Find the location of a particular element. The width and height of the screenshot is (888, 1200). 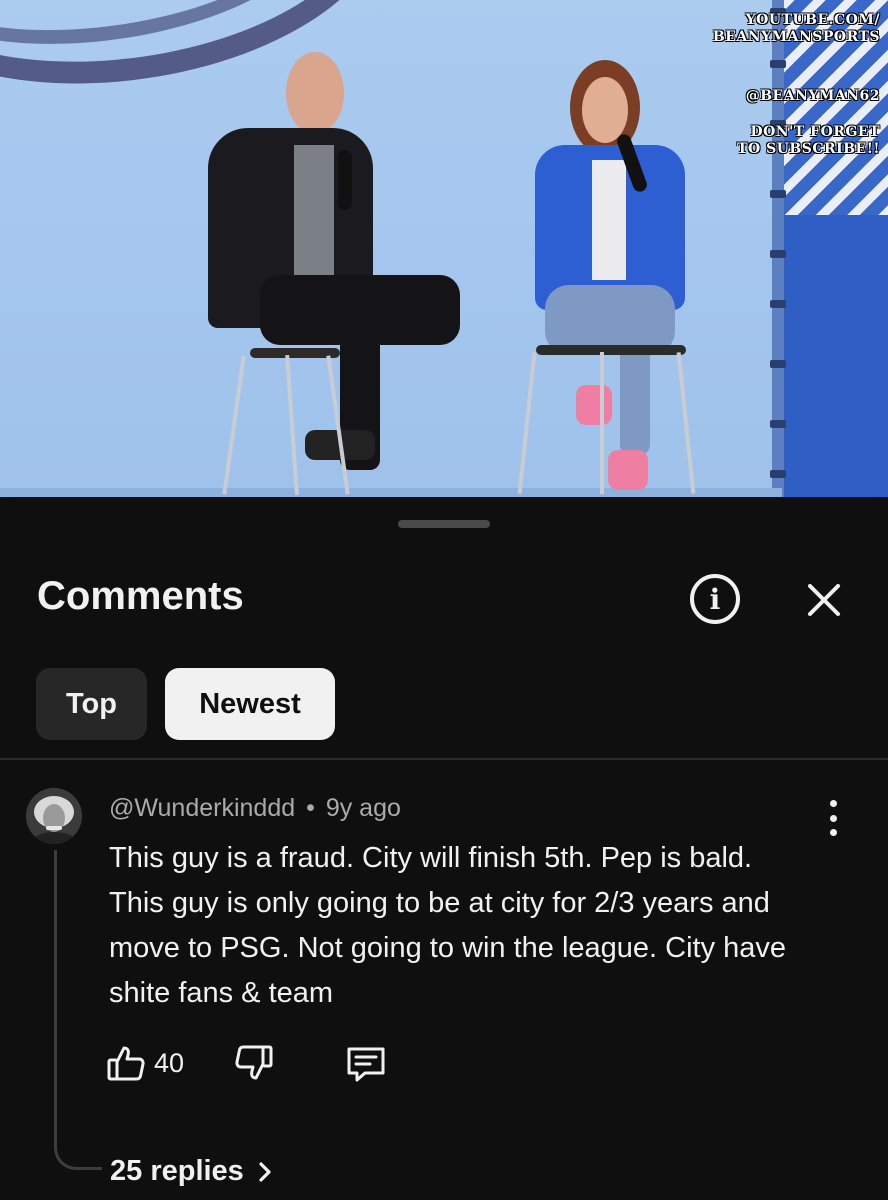

comment-reply-icon is located at coordinates (366, 1063).